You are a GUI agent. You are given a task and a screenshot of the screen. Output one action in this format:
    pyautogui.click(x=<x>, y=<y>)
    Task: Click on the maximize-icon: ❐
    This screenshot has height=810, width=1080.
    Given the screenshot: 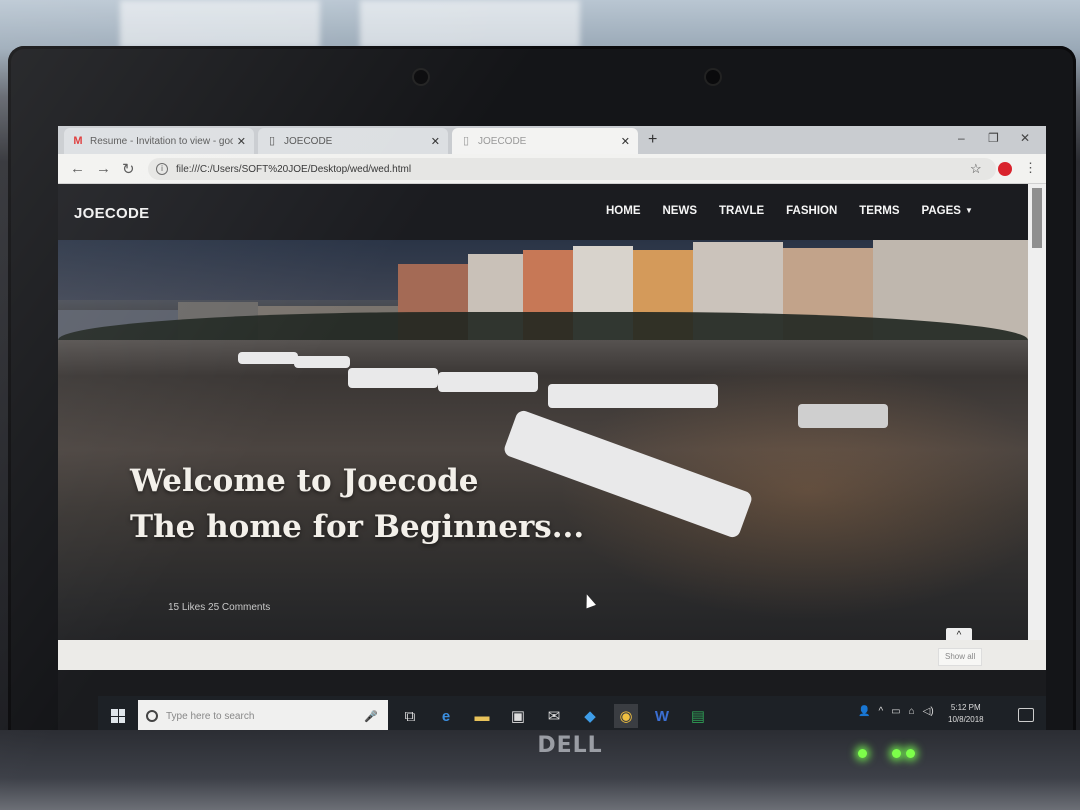 What is the action you would take?
    pyautogui.click(x=993, y=138)
    